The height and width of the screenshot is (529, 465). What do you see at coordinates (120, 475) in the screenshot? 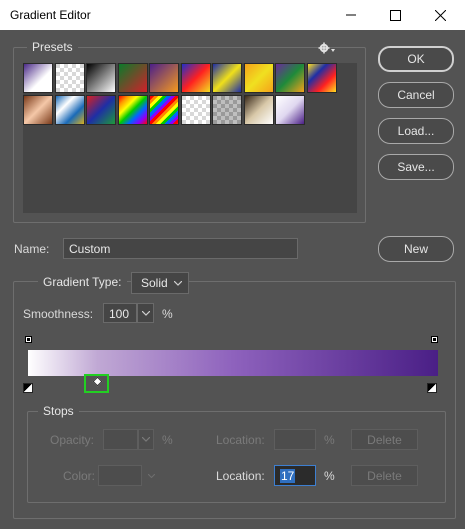
I see `color-swatch` at bounding box center [120, 475].